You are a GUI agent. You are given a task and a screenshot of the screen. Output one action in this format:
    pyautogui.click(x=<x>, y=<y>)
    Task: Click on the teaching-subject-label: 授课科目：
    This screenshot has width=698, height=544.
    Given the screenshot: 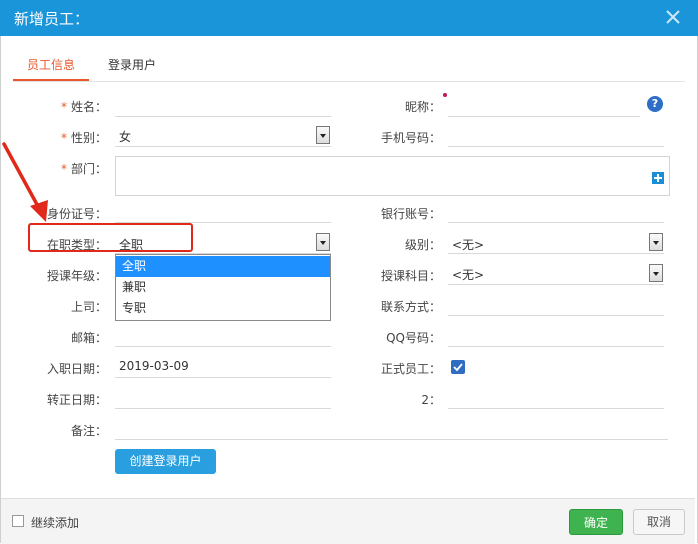 What is the action you would take?
    pyautogui.click(x=410, y=276)
    